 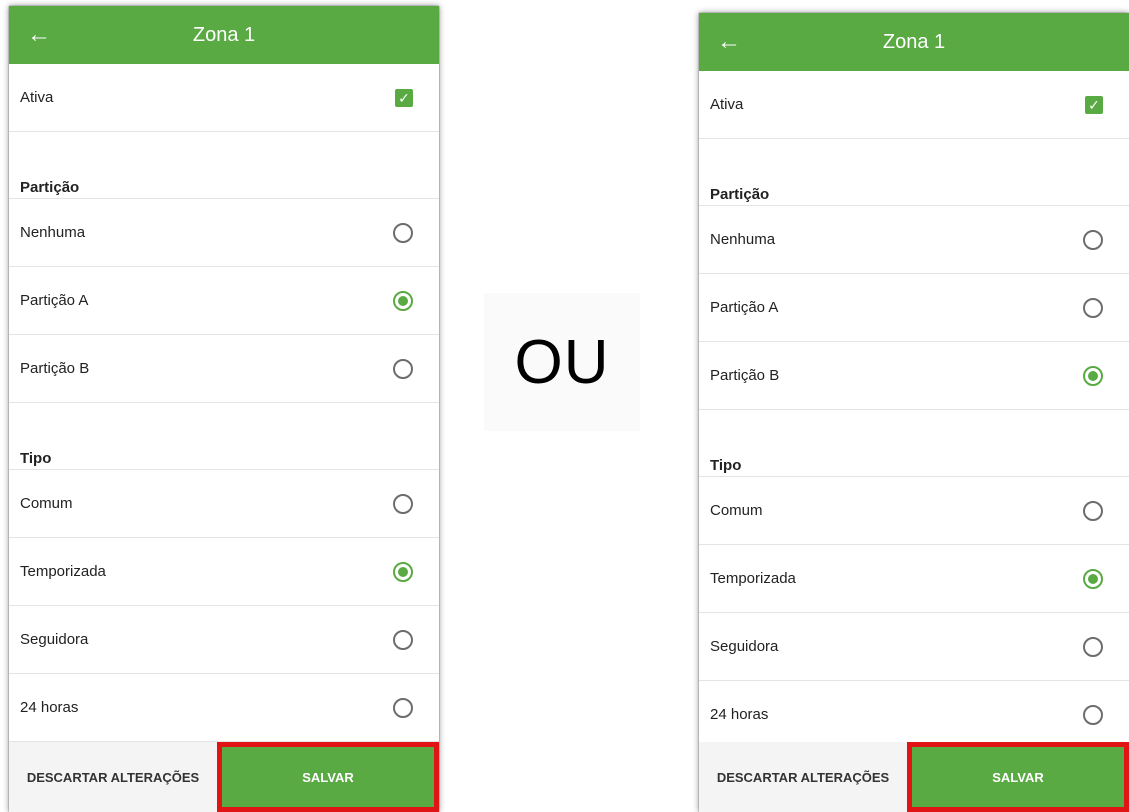 What do you see at coordinates (562, 362) in the screenshot?
I see `or-separator: OU` at bounding box center [562, 362].